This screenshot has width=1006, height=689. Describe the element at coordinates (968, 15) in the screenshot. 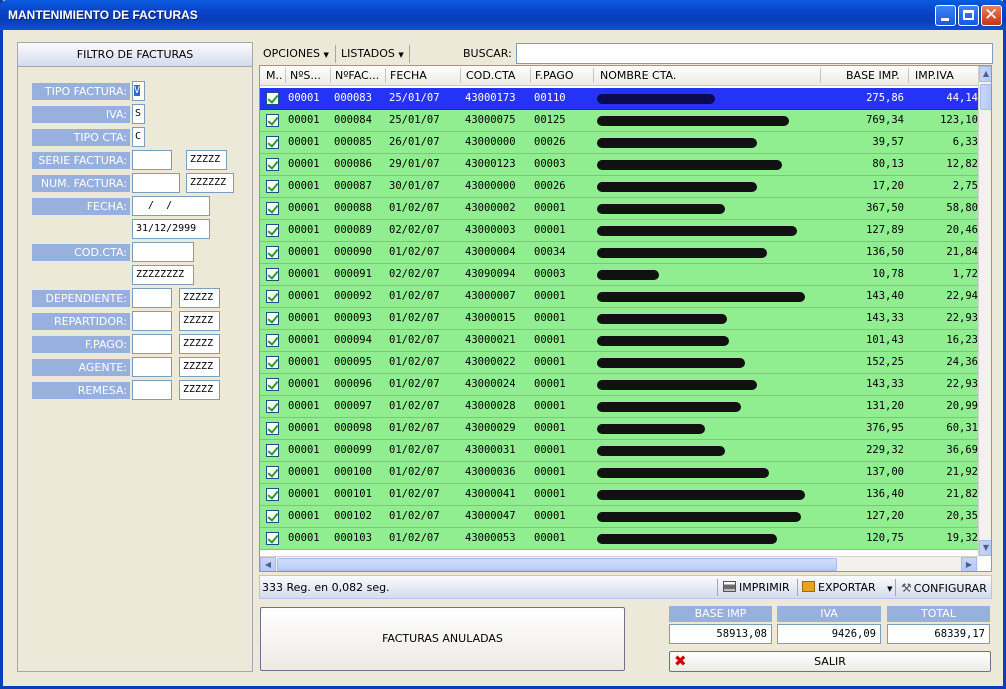

I see `maximize-button` at that location.